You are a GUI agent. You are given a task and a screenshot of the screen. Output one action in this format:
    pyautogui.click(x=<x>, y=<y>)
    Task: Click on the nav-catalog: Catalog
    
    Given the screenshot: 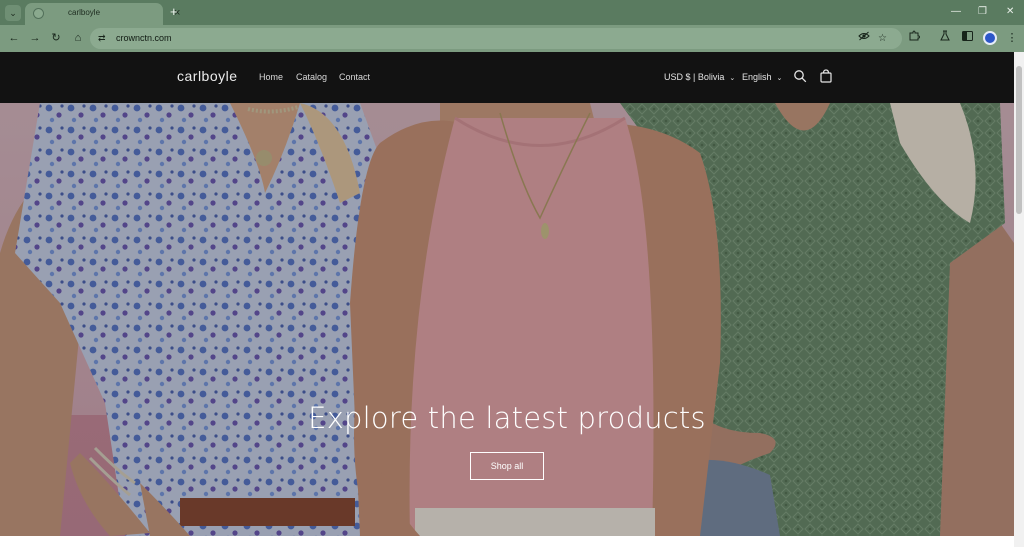 What is the action you would take?
    pyautogui.click(x=311, y=77)
    